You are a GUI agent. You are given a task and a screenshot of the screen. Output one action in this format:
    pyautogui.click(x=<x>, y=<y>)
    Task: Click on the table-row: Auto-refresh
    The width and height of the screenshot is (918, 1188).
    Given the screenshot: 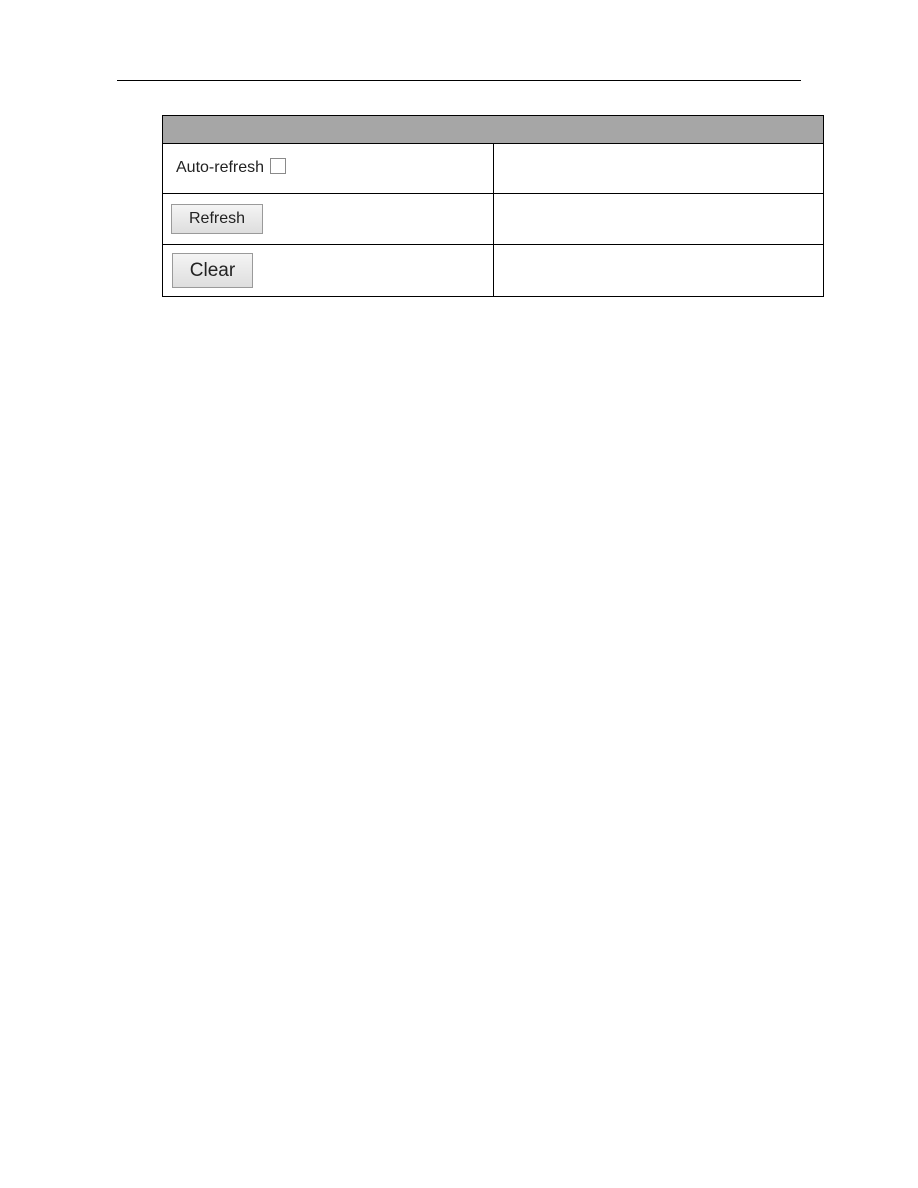 What is the action you would take?
    pyautogui.click(x=493, y=168)
    